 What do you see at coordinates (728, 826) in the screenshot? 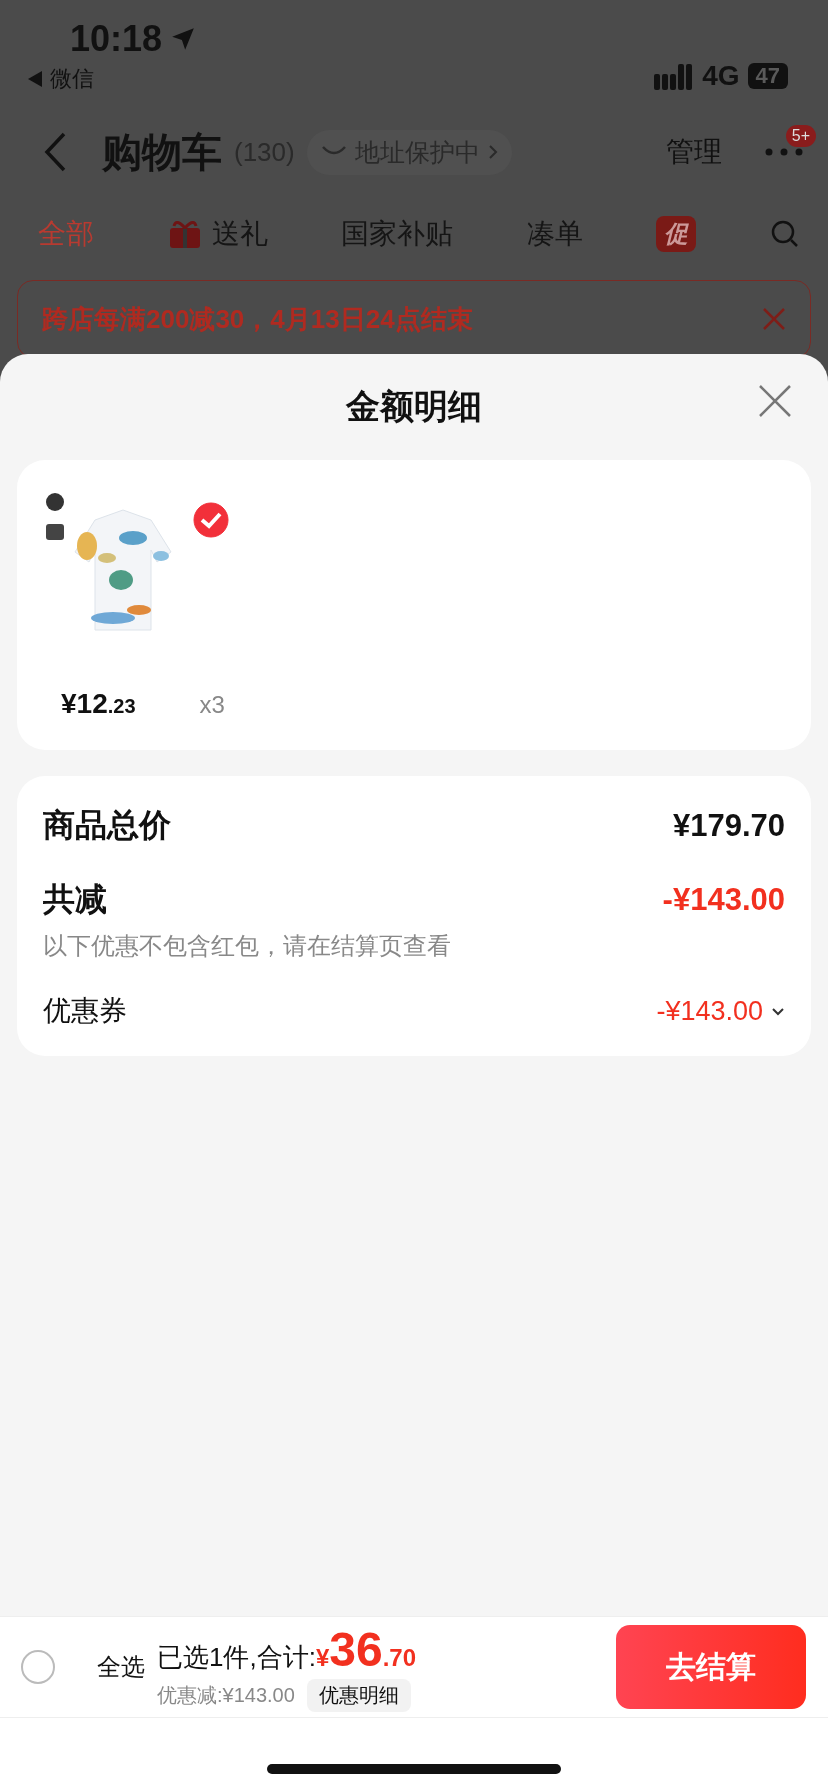
I see `summary-amount: ¥179.70` at bounding box center [728, 826].